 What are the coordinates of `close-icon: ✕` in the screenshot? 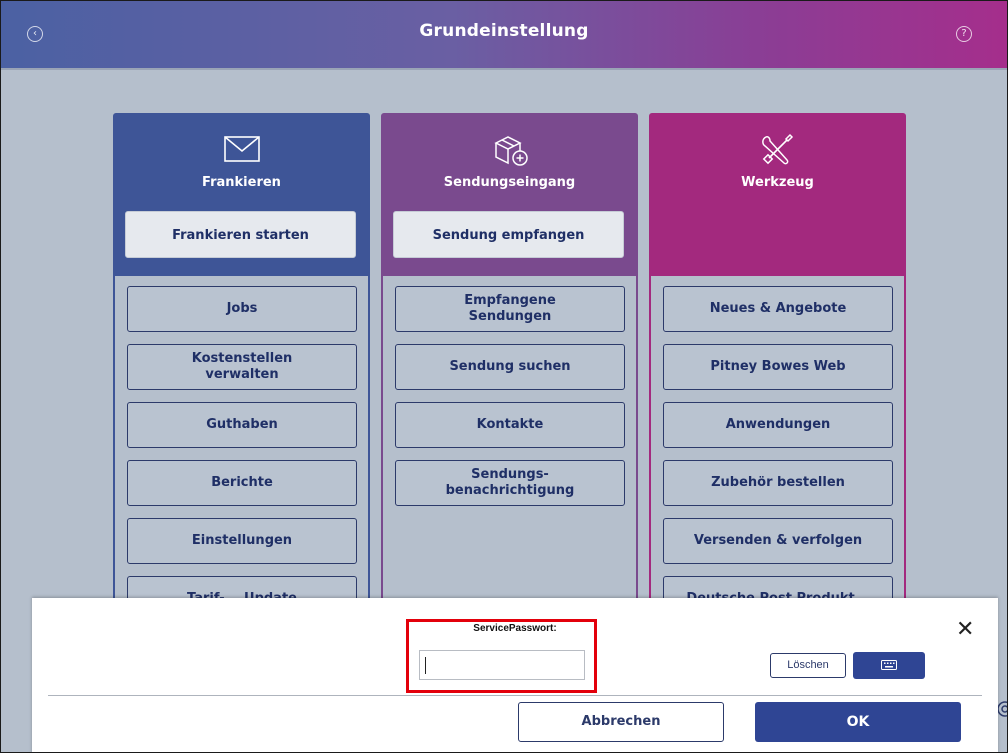 It's located at (965, 629).